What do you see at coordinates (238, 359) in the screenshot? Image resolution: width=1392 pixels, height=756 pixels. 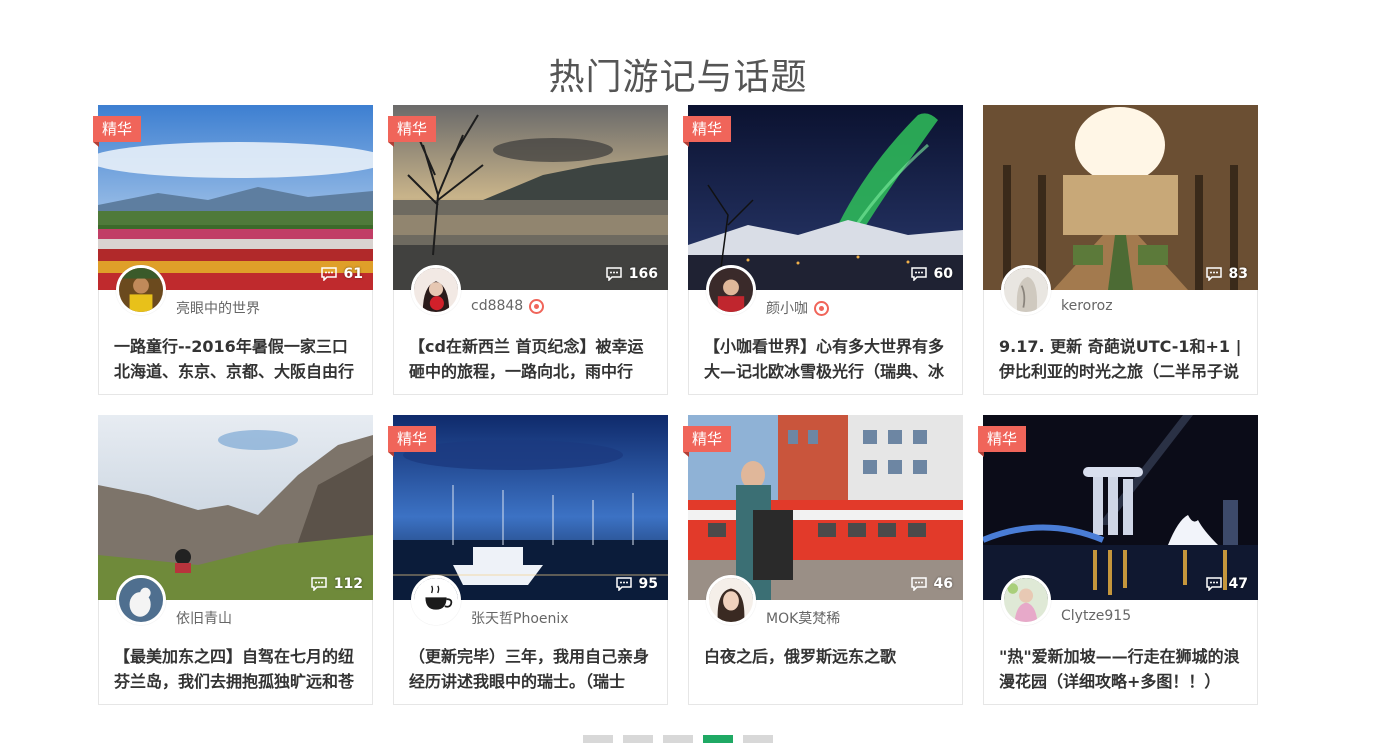 I see `note-title: 一路童行--2016年暑假一家三口北海道、东京、京都、大阪自由行` at bounding box center [238, 359].